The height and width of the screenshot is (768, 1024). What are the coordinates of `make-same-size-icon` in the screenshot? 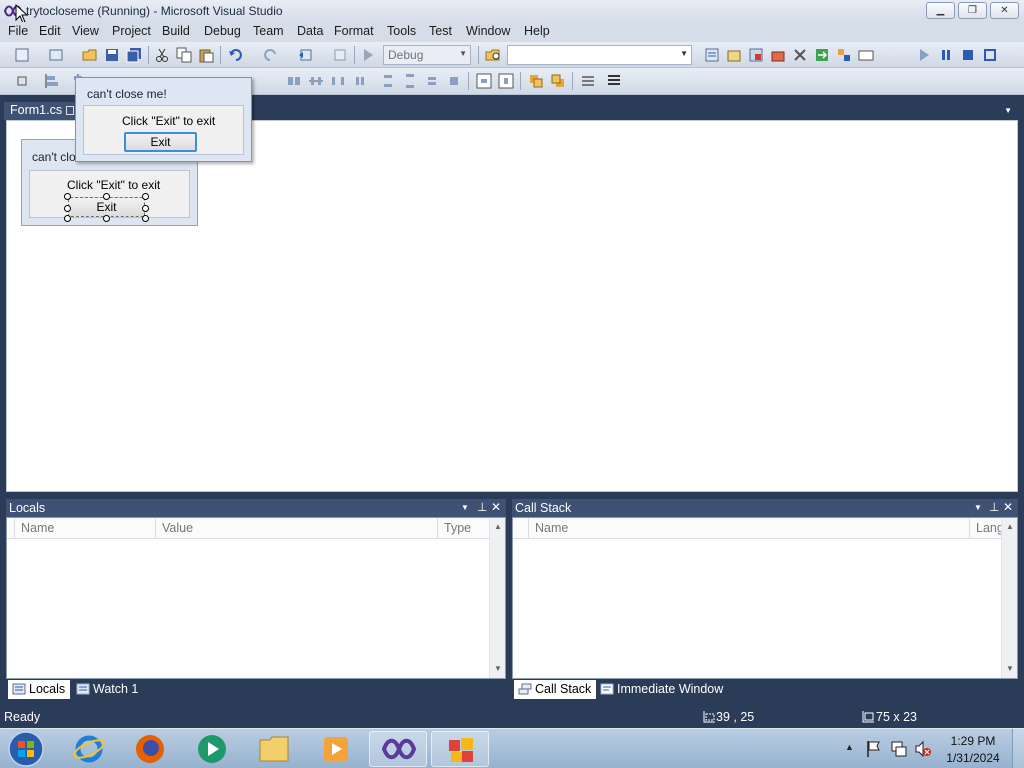 It's located at (294, 81).